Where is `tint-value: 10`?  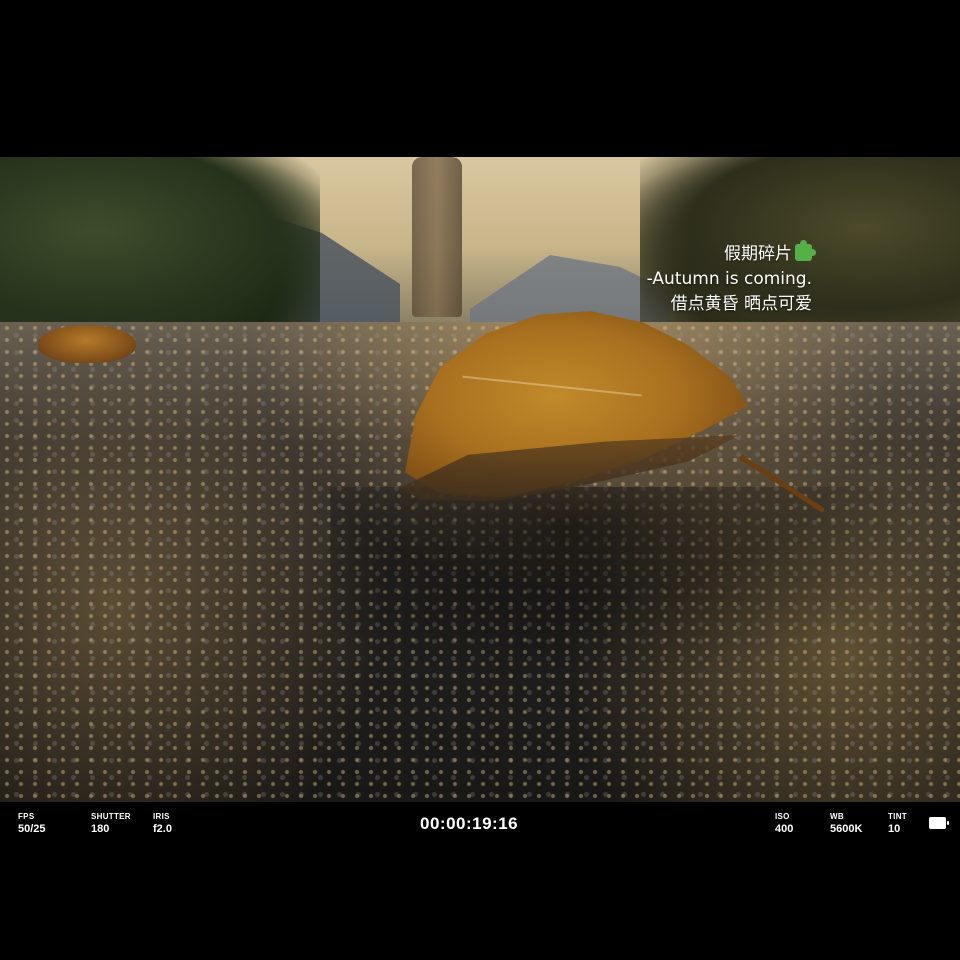 tint-value: 10 is located at coordinates (894, 829).